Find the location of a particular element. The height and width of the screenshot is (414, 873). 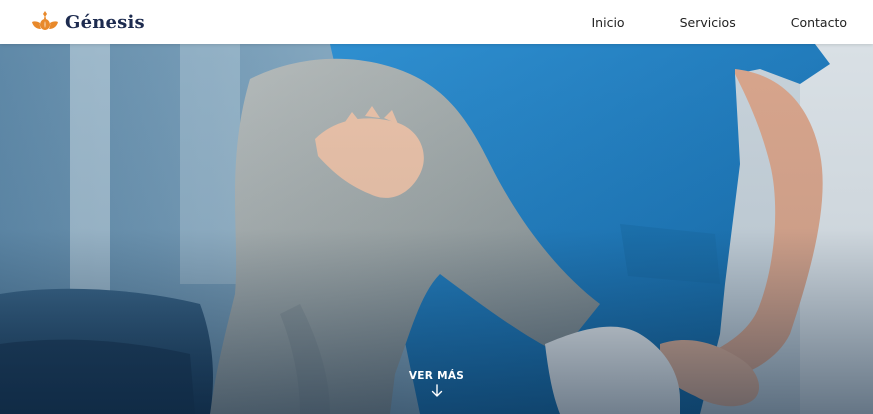

brand-home-link: Génesis is located at coordinates (88, 22).